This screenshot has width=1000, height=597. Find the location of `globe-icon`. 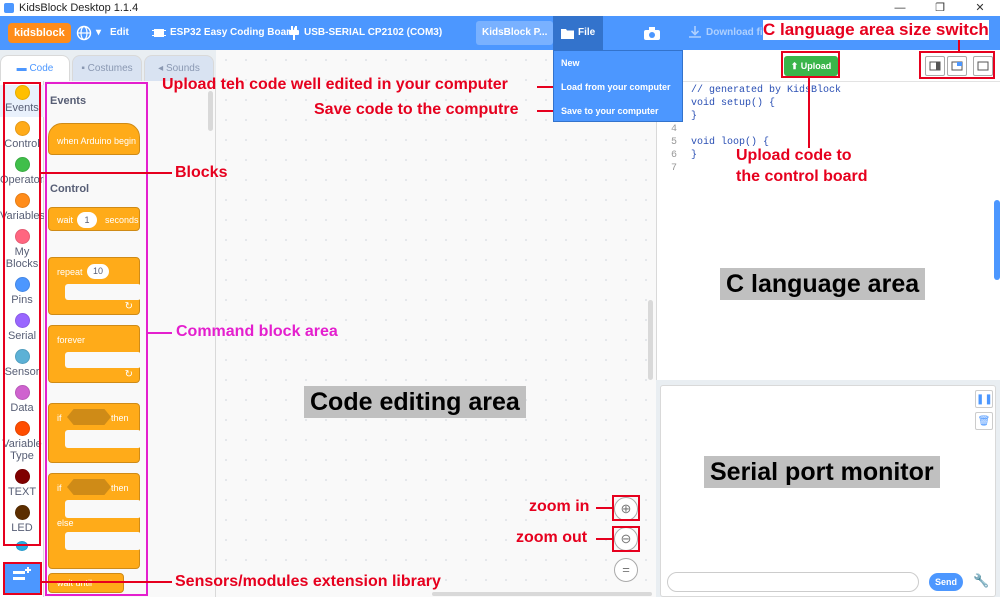

globe-icon is located at coordinates (84, 33).